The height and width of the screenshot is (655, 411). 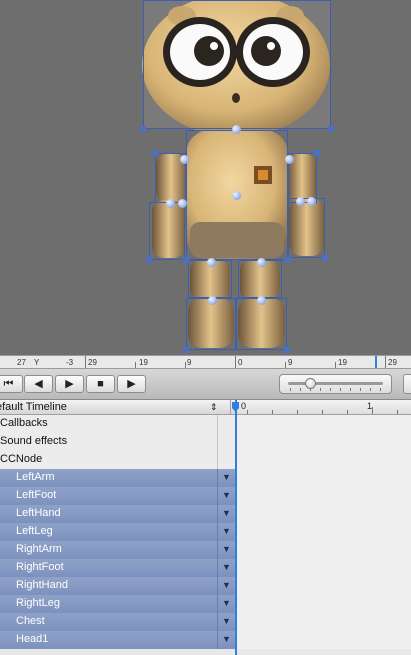 What do you see at coordinates (108, 550) in the screenshot?
I see `timeline-row-label: RightArm` at bounding box center [108, 550].